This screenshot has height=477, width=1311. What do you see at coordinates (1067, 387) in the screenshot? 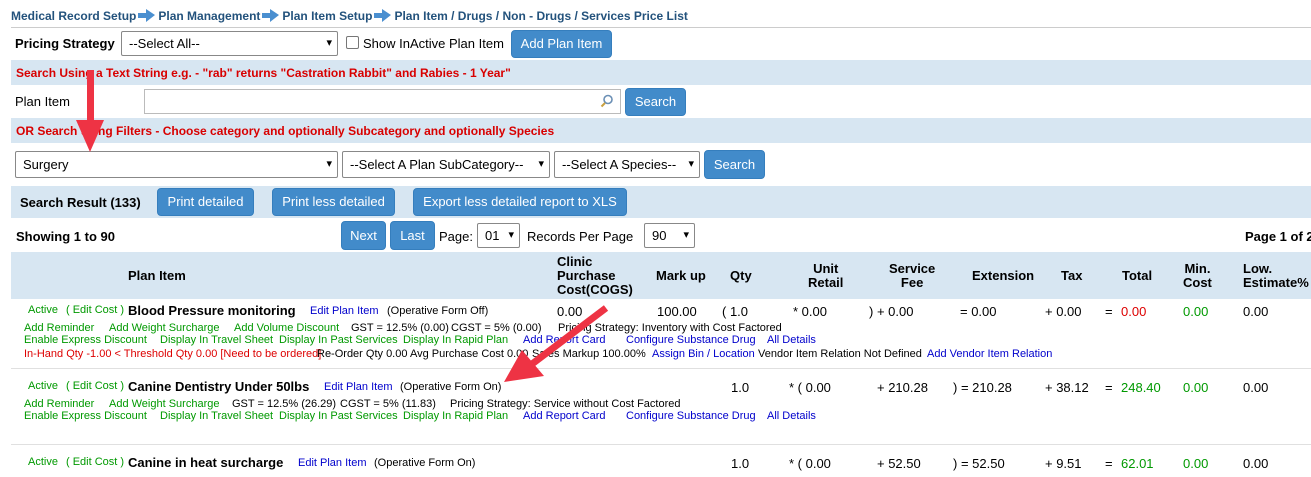
I see `tax-value: + 38.12` at bounding box center [1067, 387].